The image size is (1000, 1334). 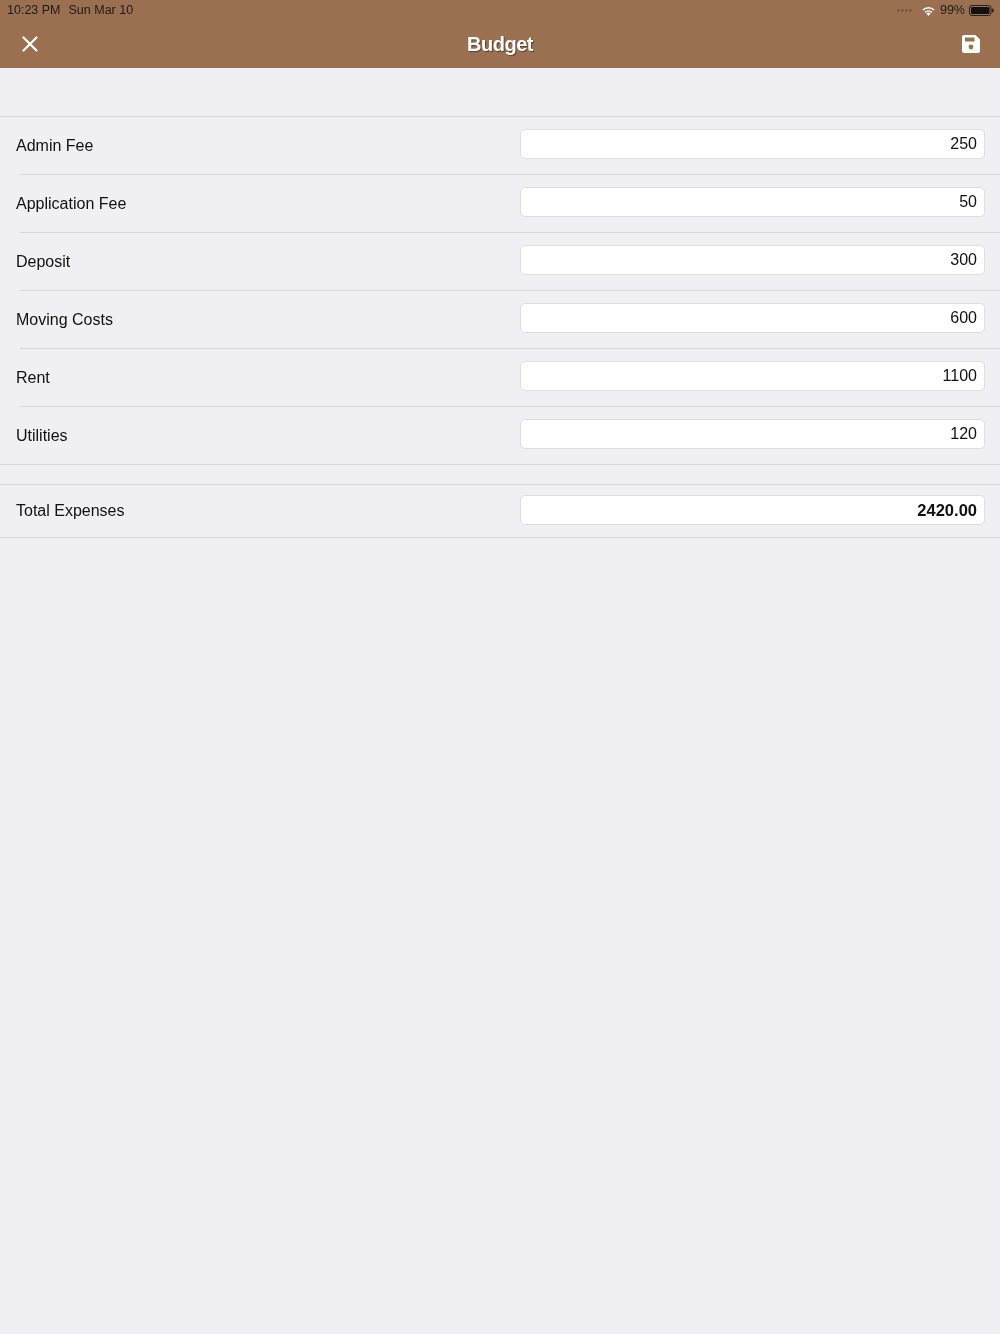 I want to click on amount-field: 300, so click(x=752, y=260).